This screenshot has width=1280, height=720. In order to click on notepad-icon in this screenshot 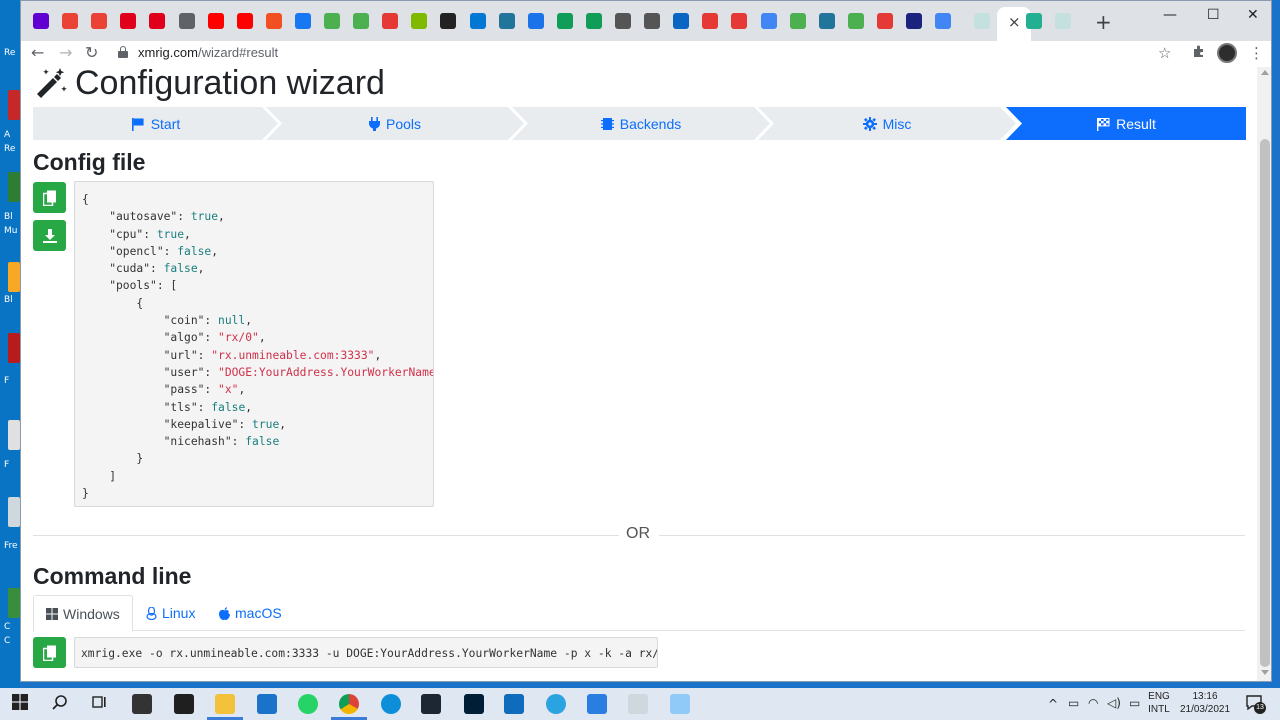, I will do `click(638, 704)`.